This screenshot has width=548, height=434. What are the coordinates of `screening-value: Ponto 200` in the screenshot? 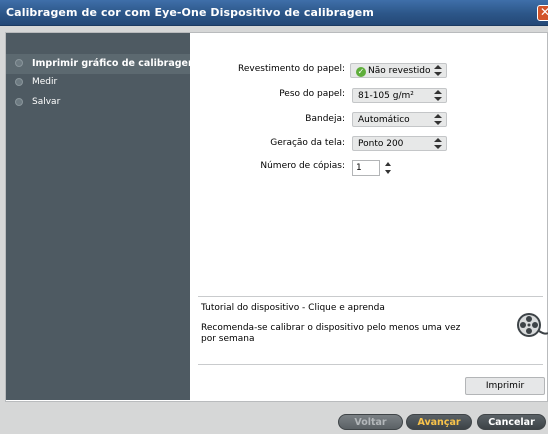 It's located at (381, 144).